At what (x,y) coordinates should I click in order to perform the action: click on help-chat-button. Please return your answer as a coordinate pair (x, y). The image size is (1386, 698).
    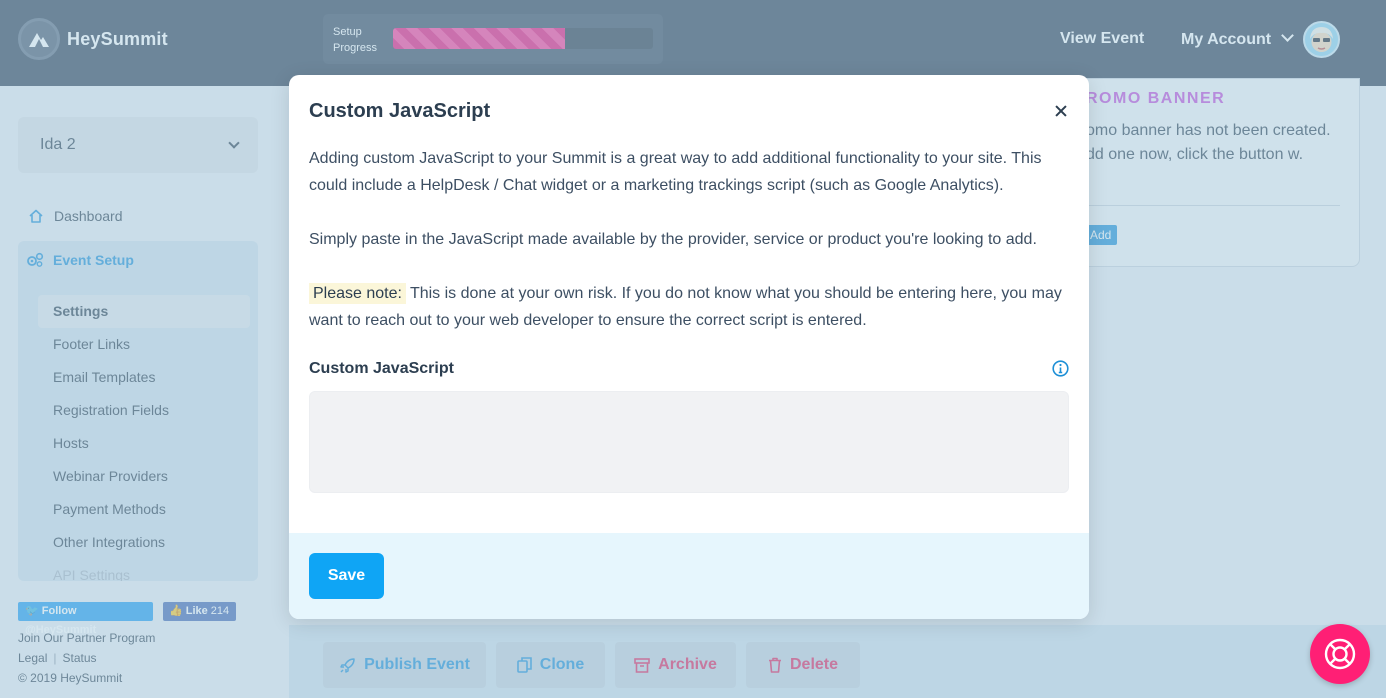
    Looking at the image, I should click on (1340, 654).